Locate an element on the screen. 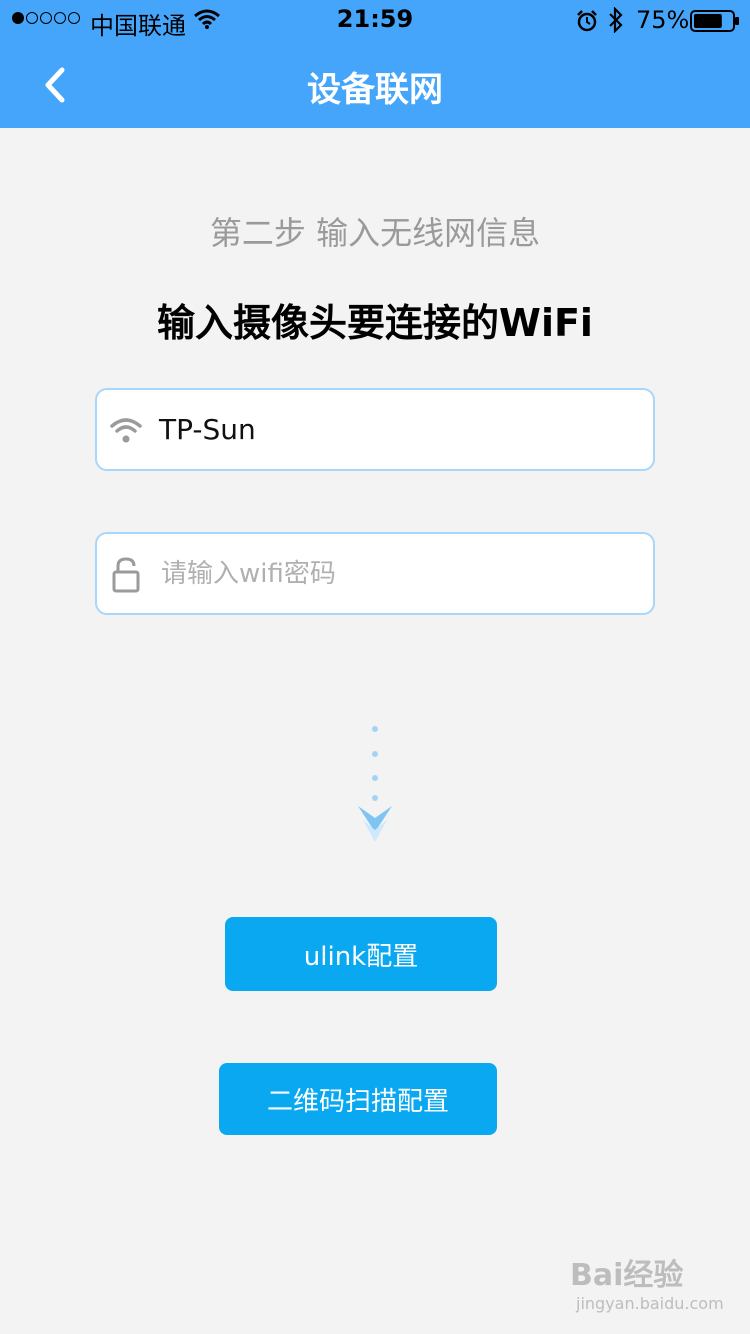  alarm-icon is located at coordinates (587, 21).